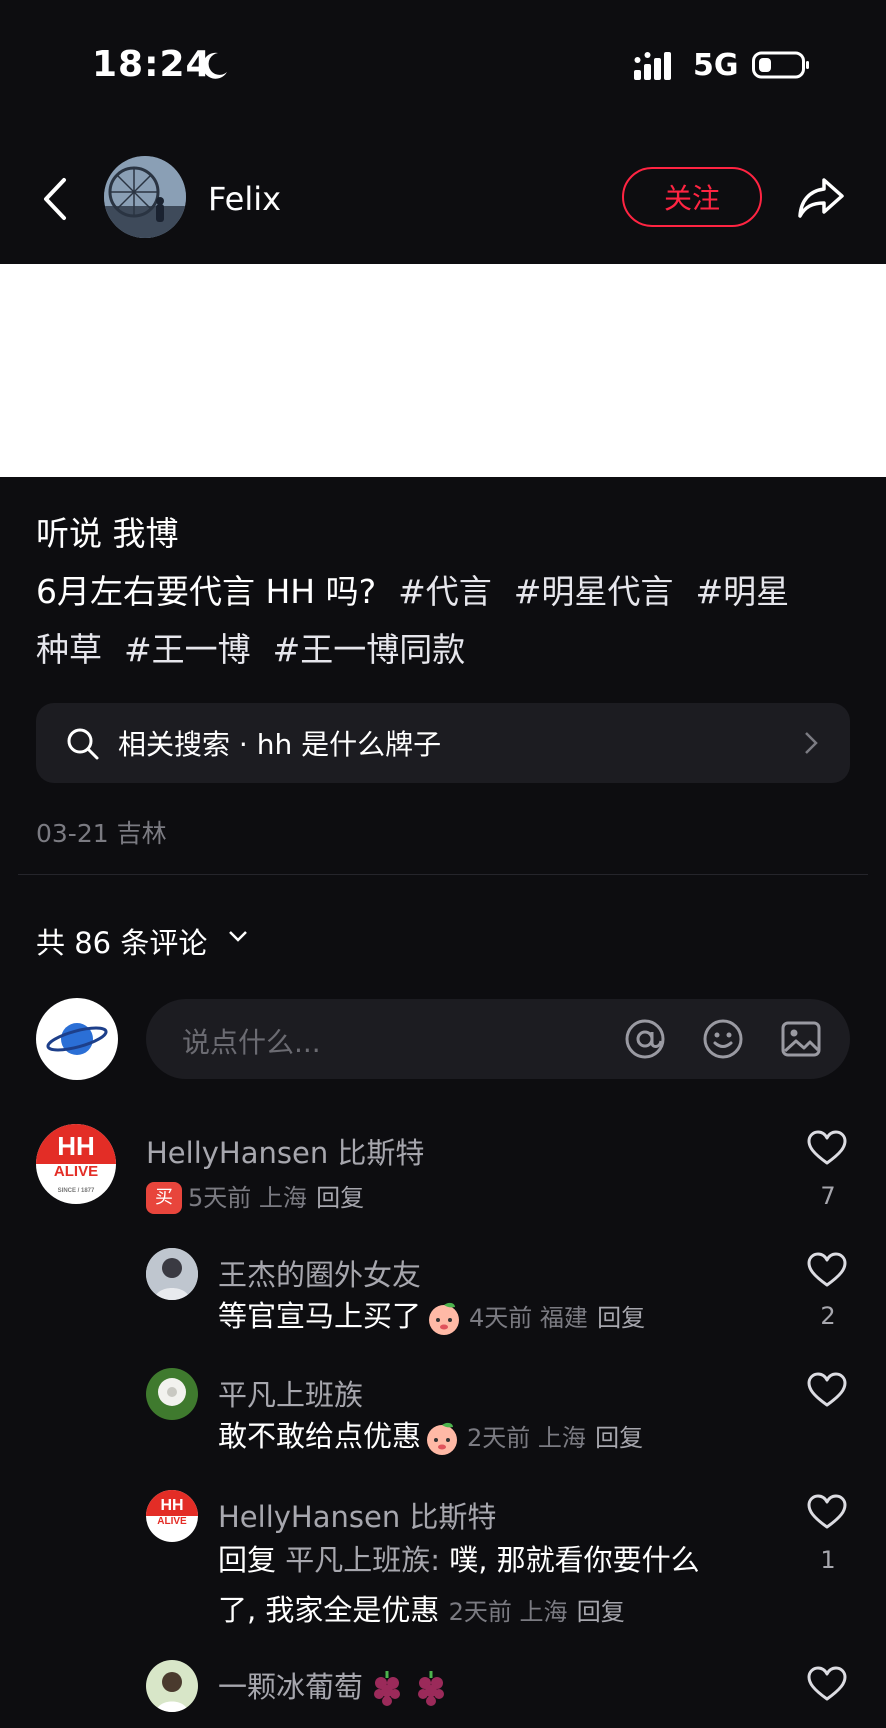 This screenshot has height=1728, width=886. What do you see at coordinates (69, 649) in the screenshot?
I see `hashtag-continuation: 种草` at bounding box center [69, 649].